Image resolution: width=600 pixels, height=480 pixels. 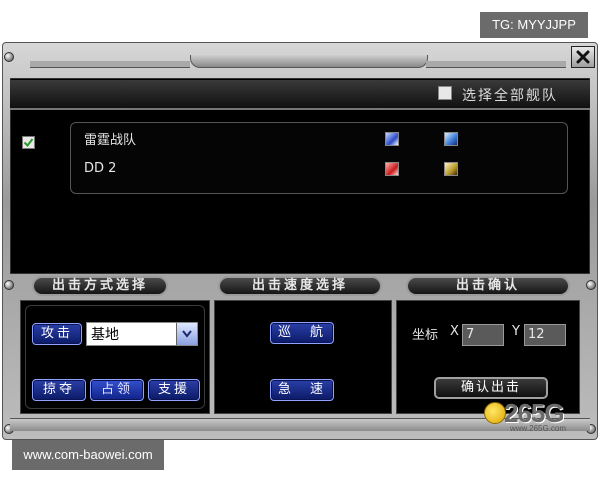 I want to click on close-button, so click(x=583, y=57).